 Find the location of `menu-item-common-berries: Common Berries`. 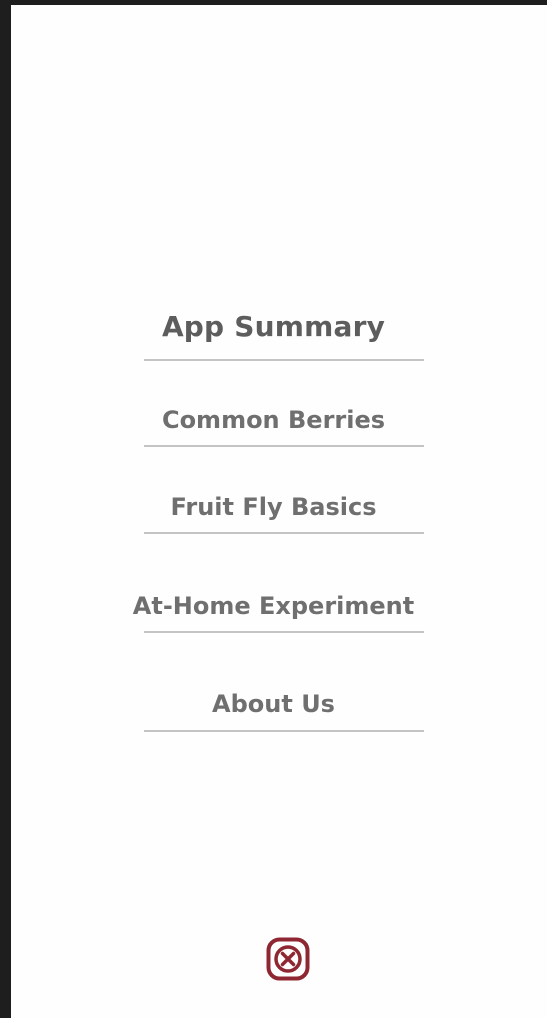

menu-item-common-berries: Common Berries is located at coordinates (273, 420).